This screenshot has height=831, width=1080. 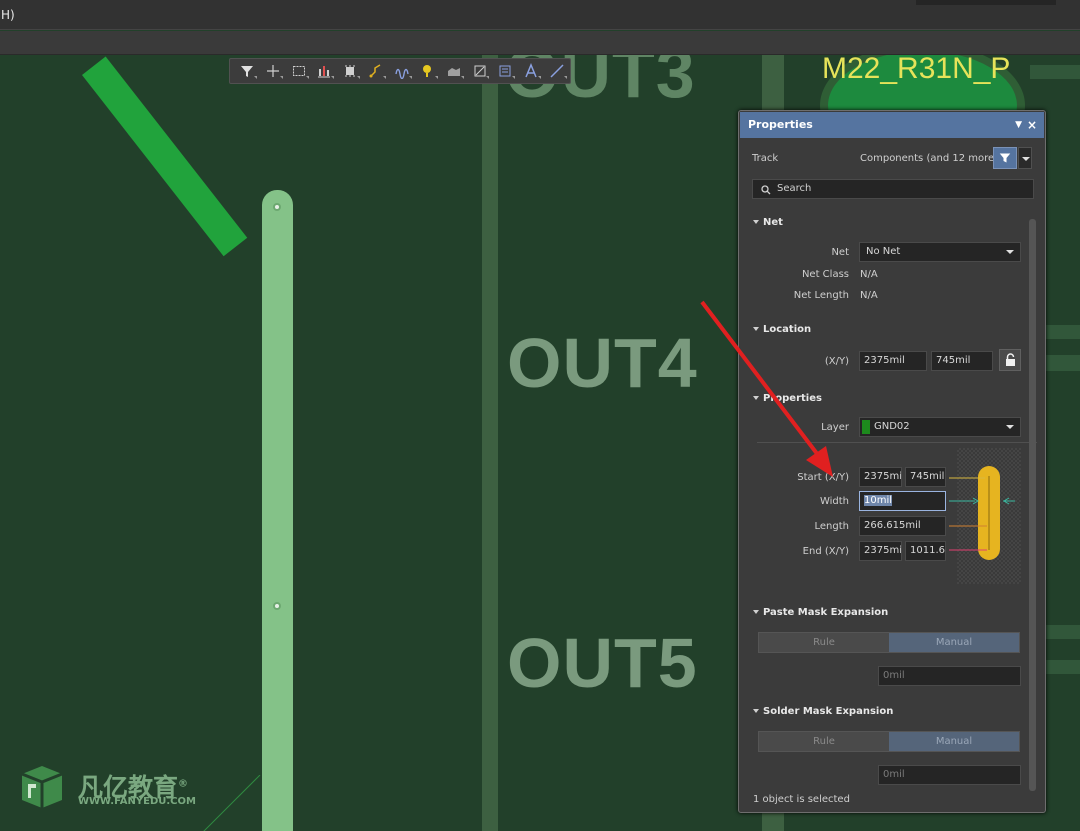 What do you see at coordinates (835, 427) in the screenshot?
I see `layer-label: Layer` at bounding box center [835, 427].